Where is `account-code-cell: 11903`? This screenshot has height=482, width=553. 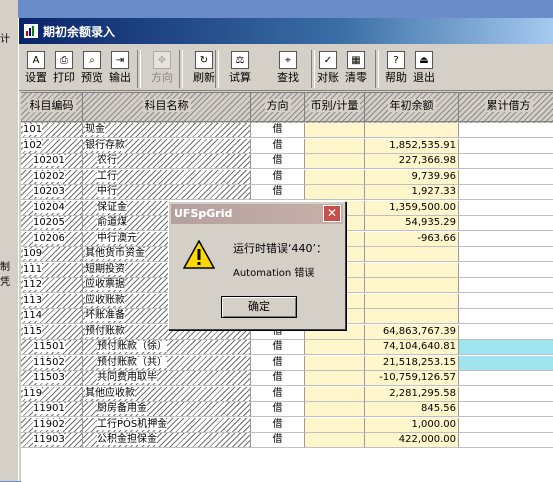
account-code-cell: 11903 is located at coordinates (52, 440).